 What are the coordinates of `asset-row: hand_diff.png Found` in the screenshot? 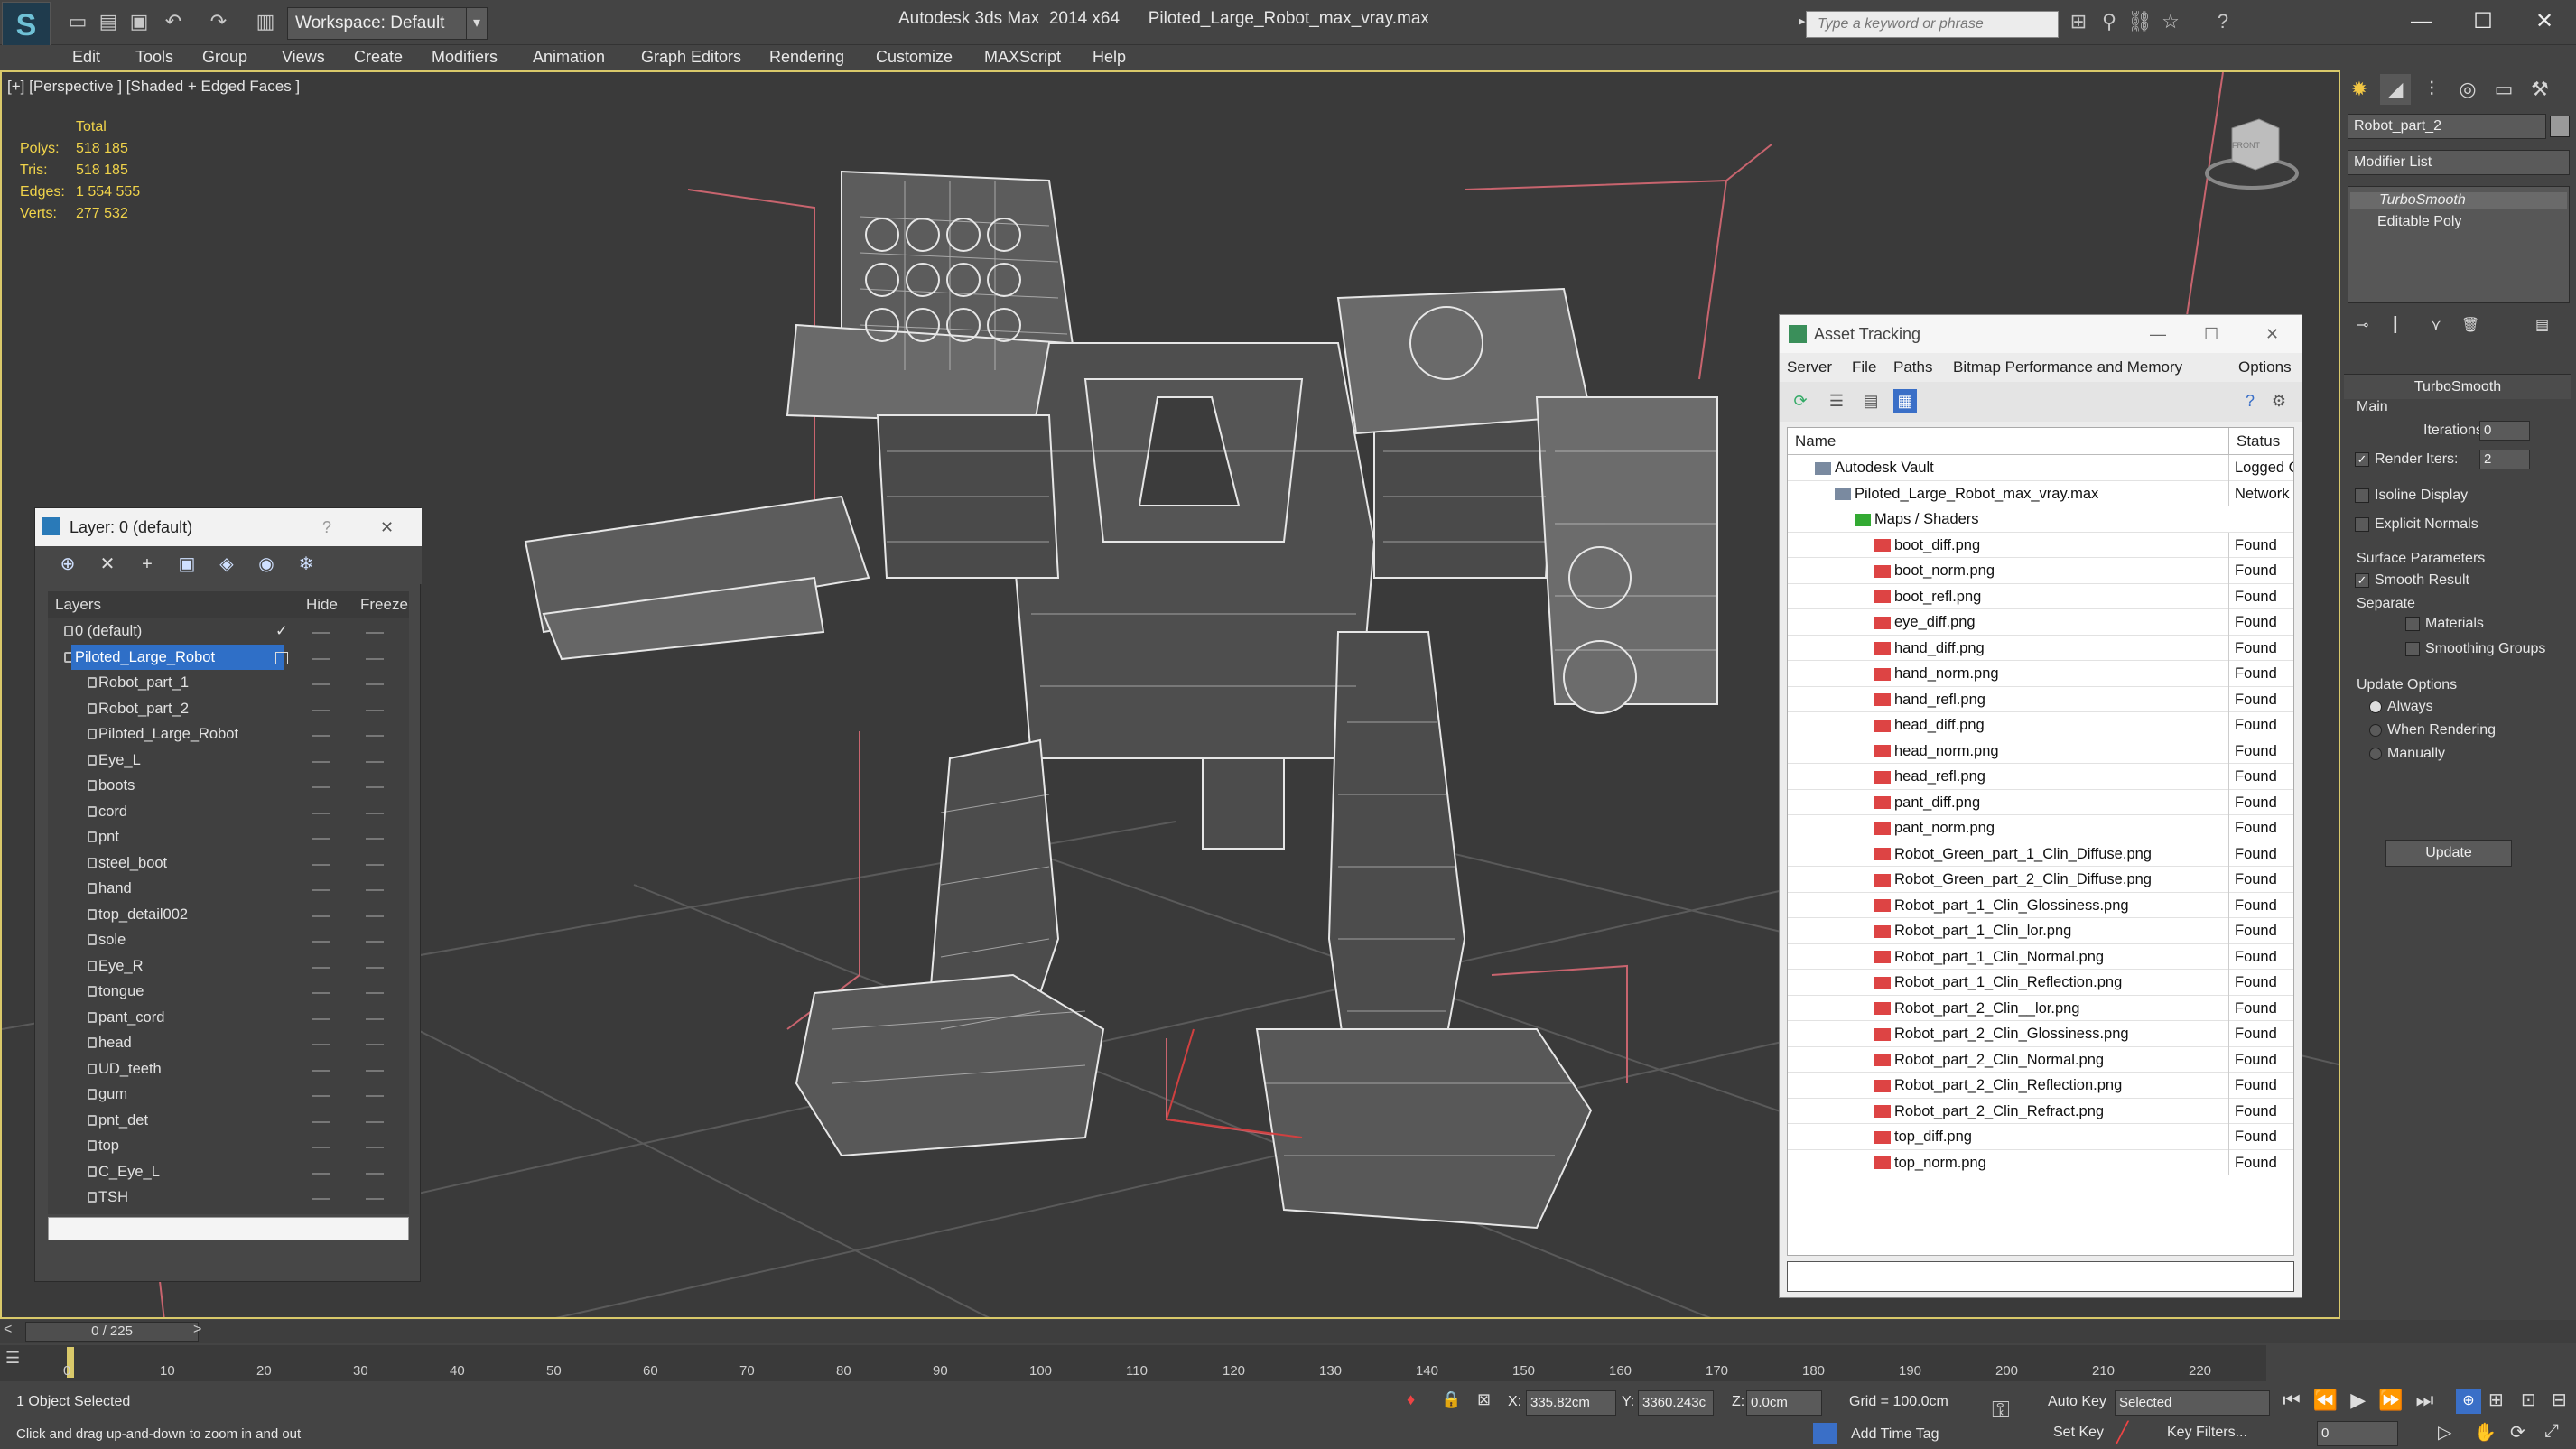 It's located at (2041, 648).